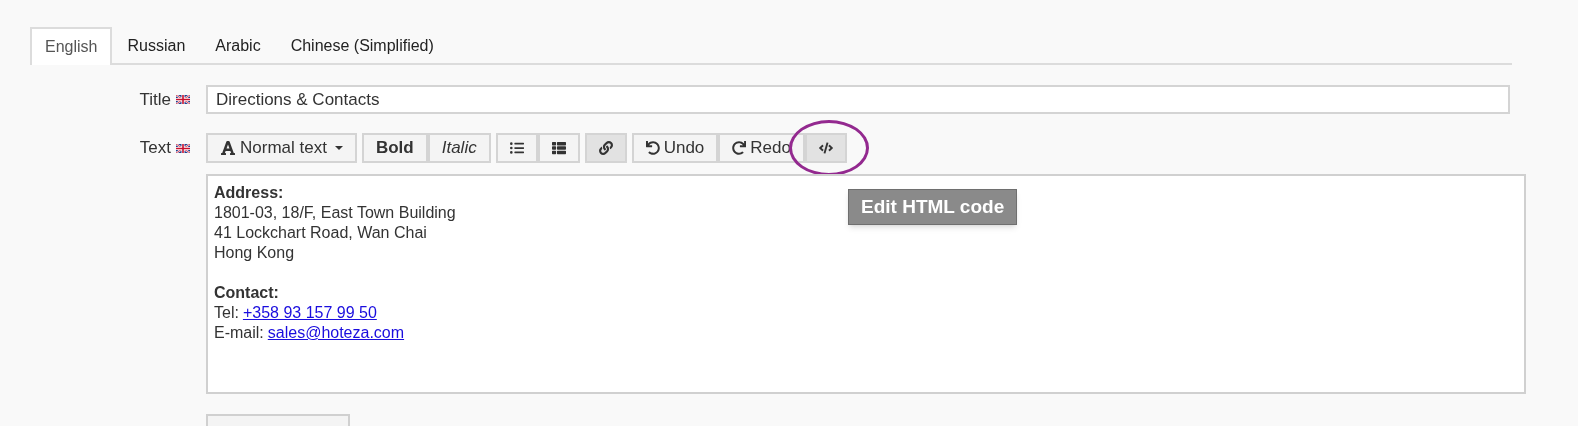  Describe the element at coordinates (71, 46) in the screenshot. I see `language-tab: English` at that location.